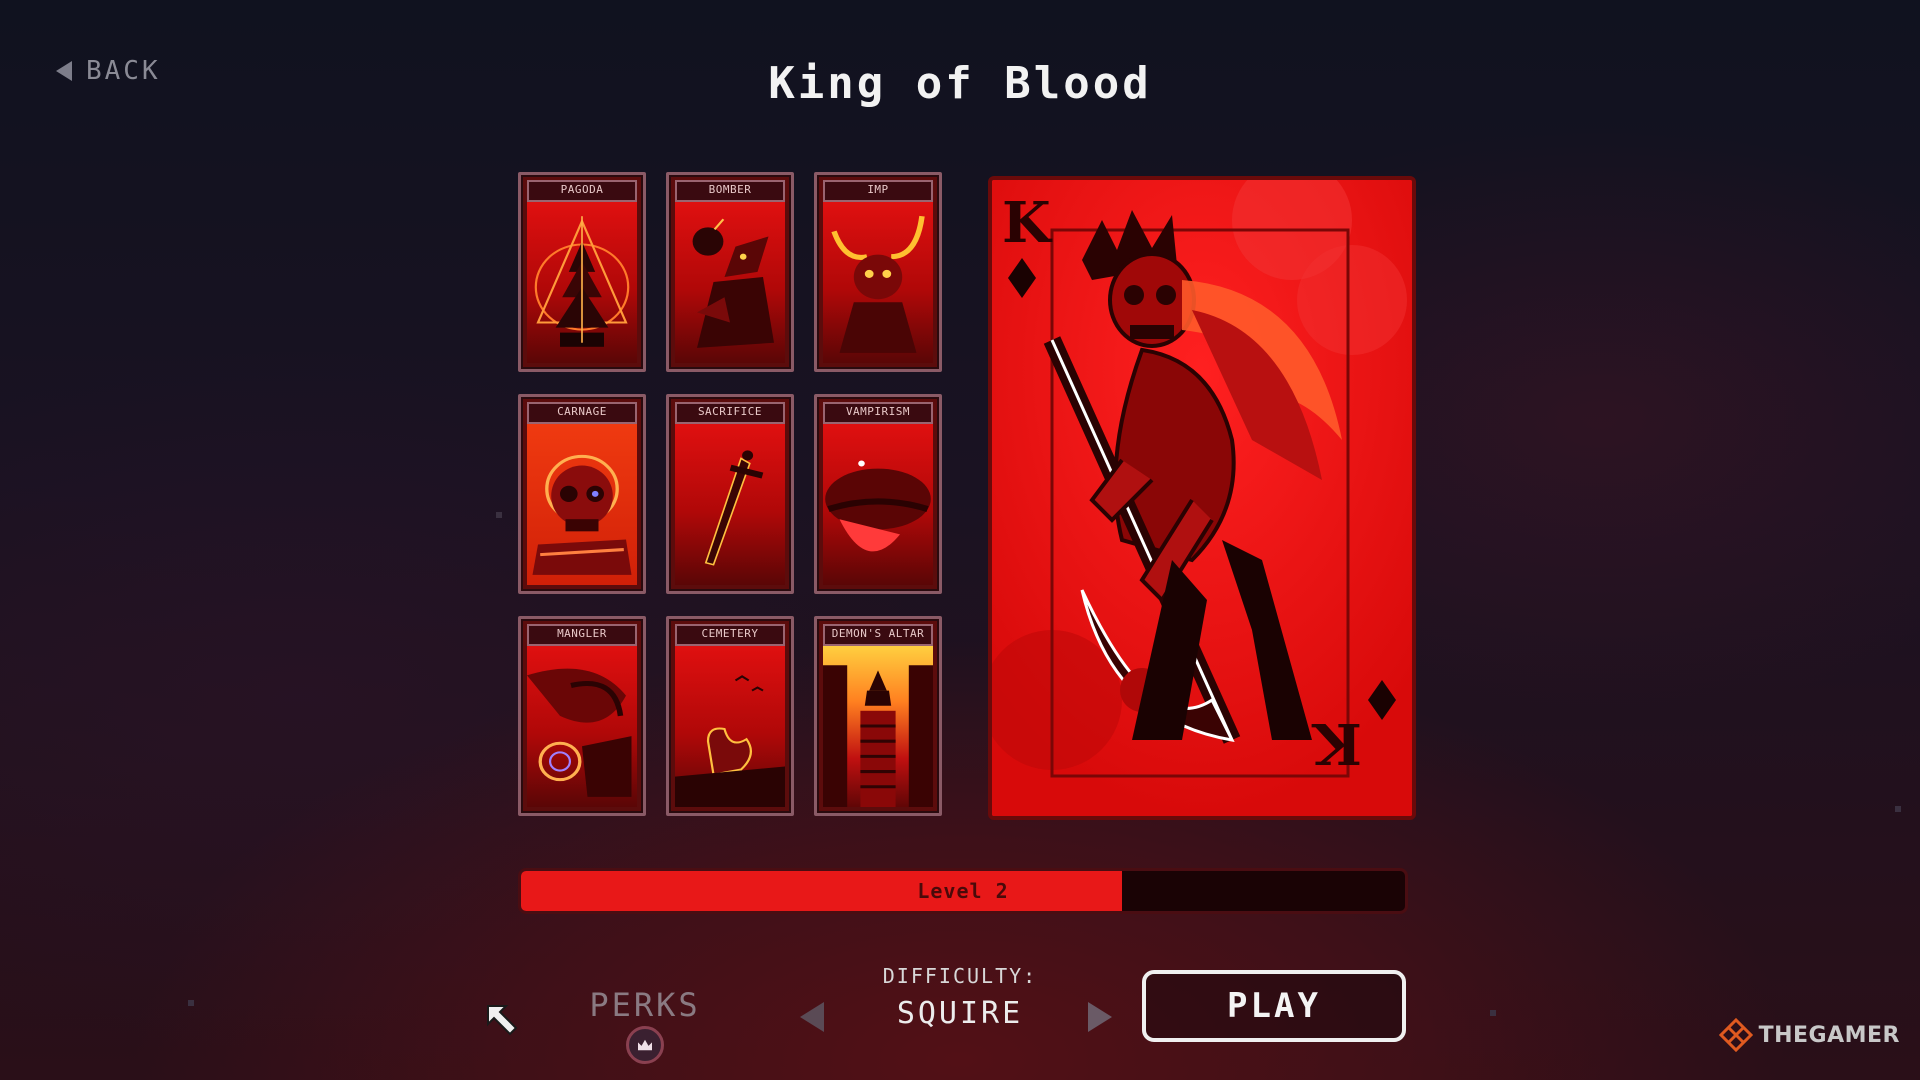 This screenshot has width=1920, height=1080. What do you see at coordinates (878, 635) in the screenshot?
I see `card-label: DEMON'S ALTAR` at bounding box center [878, 635].